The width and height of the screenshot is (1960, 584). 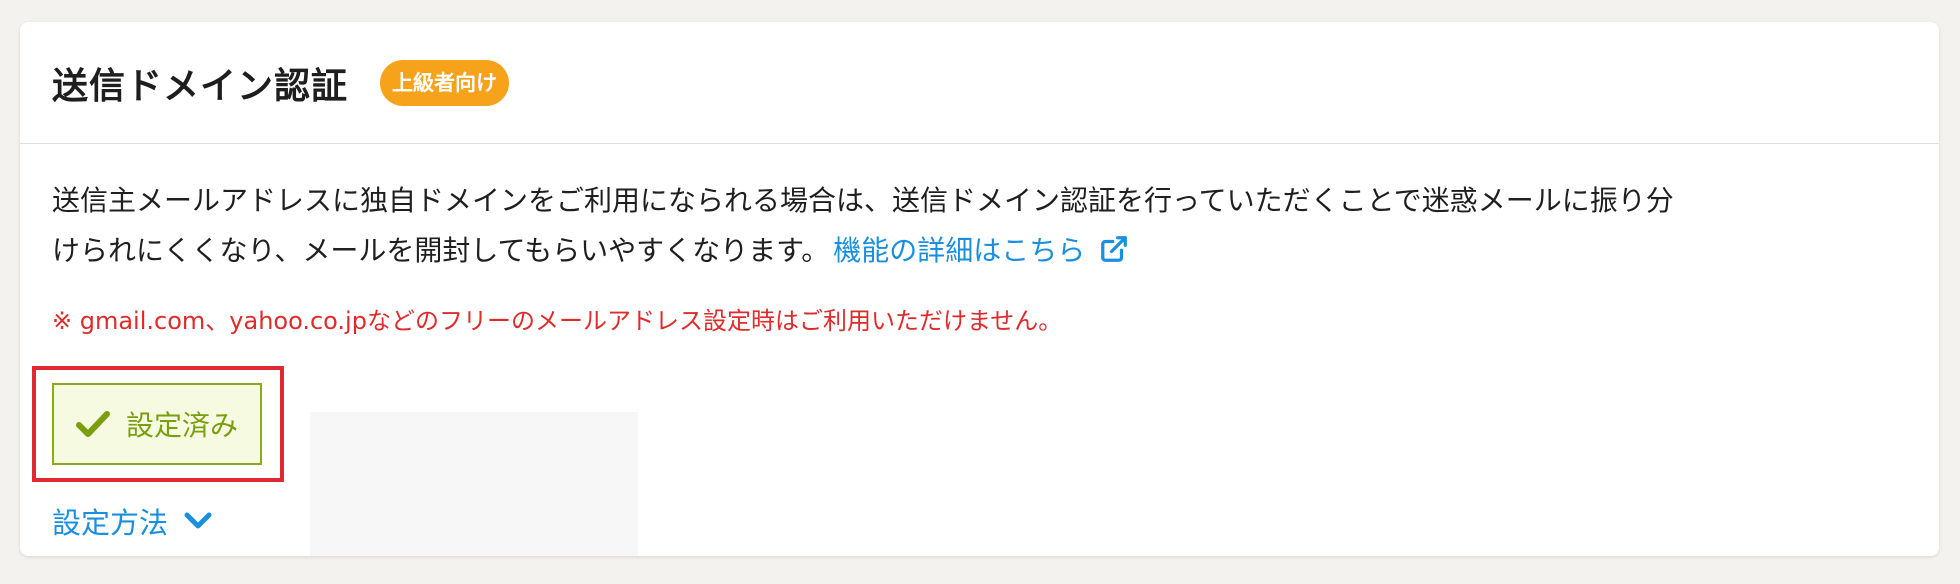 I want to click on setup-method-toggle: 設定方法, so click(x=132, y=521).